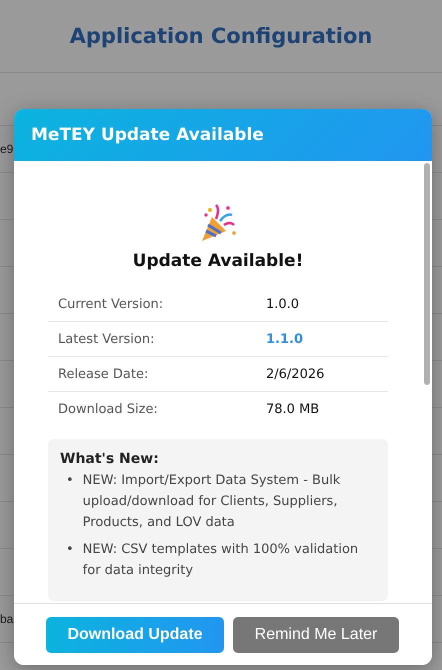  I want to click on download-button: Download Update, so click(135, 635).